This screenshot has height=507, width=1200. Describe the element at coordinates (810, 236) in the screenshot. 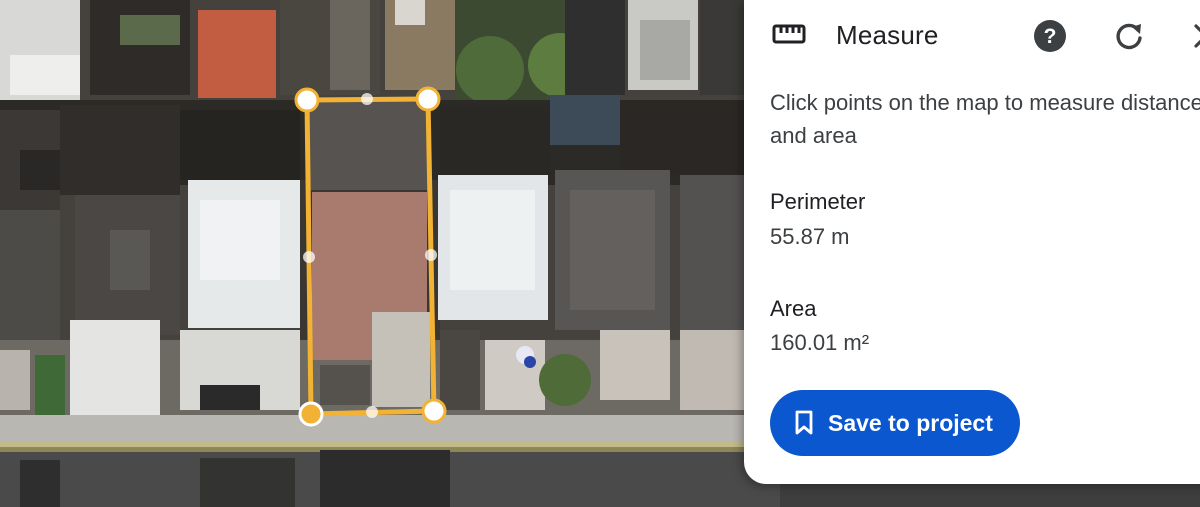

I see `perimeter-value: 55.87 m` at that location.